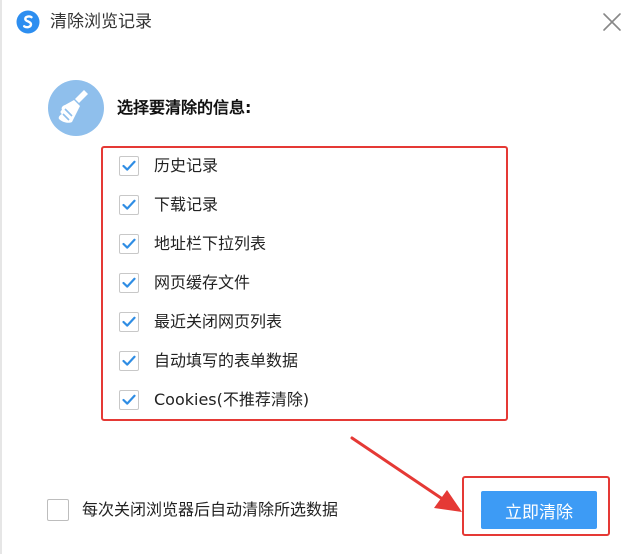 The image size is (641, 554). What do you see at coordinates (28, 22) in the screenshot?
I see `sogou-browser-logo-icon` at bounding box center [28, 22].